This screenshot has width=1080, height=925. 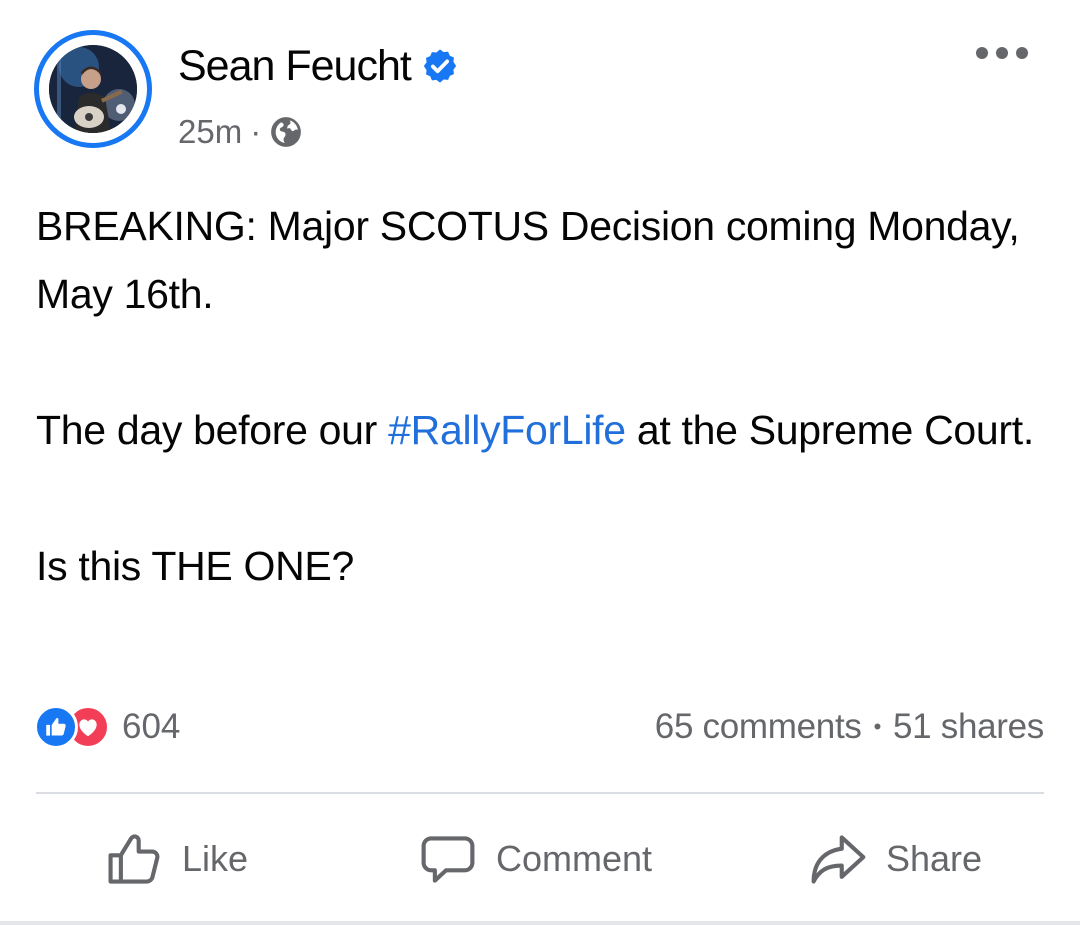 I want to click on globe-icon, so click(x=286, y=132).